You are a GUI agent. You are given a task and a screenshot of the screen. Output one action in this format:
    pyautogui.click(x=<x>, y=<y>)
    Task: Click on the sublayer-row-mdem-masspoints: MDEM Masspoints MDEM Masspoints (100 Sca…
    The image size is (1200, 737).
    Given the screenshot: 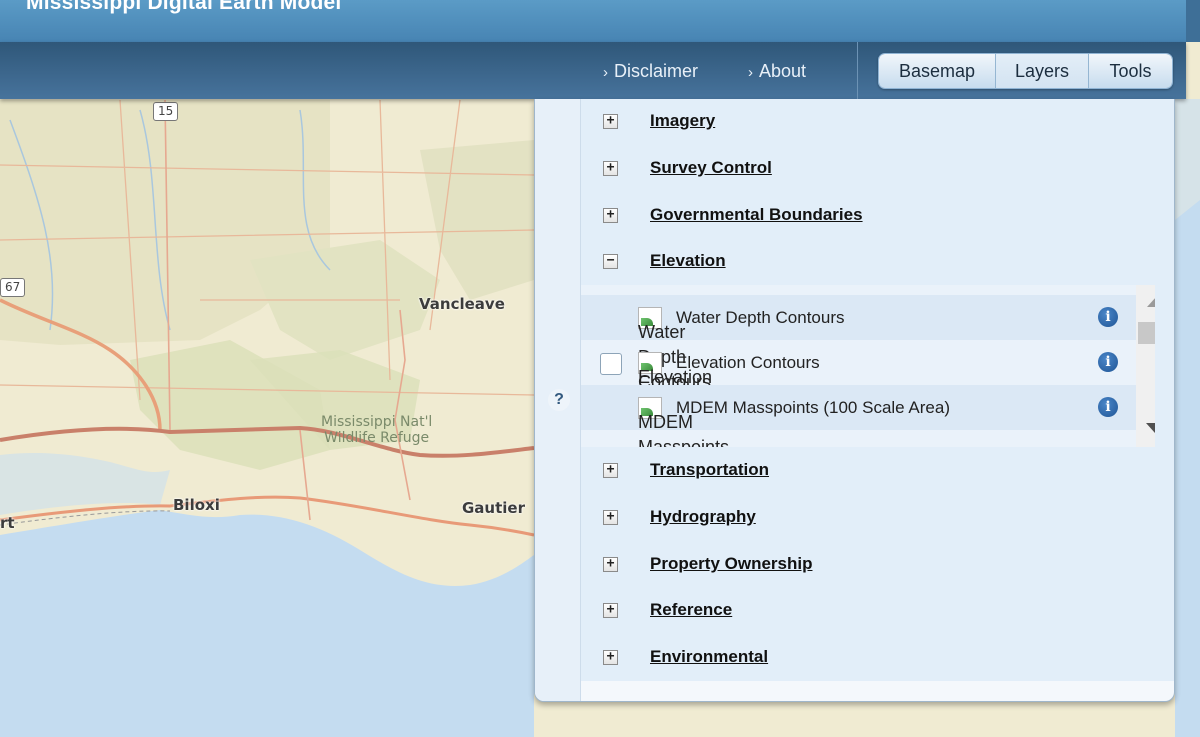 What is the action you would take?
    pyautogui.click(x=858, y=416)
    